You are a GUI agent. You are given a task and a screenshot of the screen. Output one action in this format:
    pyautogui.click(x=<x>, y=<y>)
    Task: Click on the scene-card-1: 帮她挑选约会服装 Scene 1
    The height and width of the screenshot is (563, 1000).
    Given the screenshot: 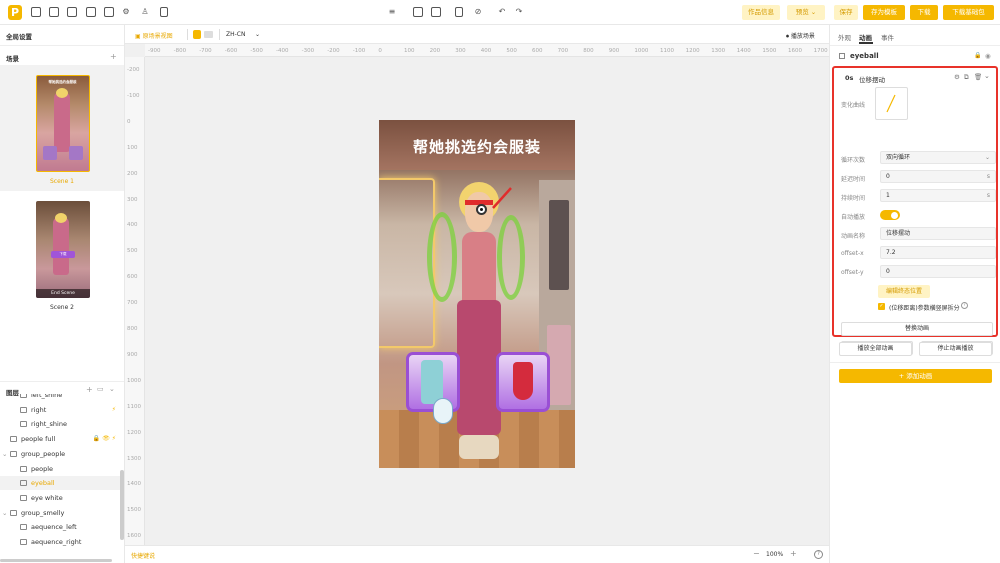 What is the action you would take?
    pyautogui.click(x=62, y=128)
    